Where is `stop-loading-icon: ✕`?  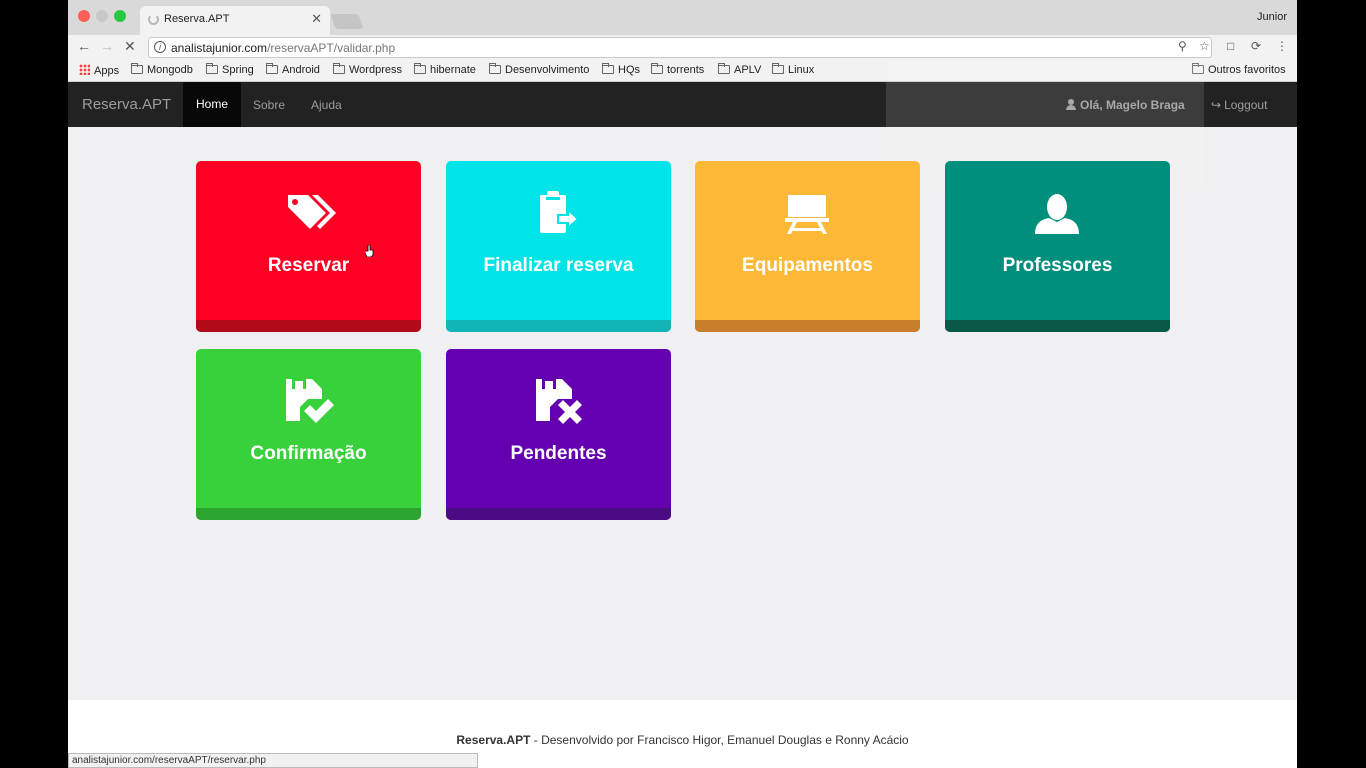
stop-loading-icon: ✕ is located at coordinates (130, 46).